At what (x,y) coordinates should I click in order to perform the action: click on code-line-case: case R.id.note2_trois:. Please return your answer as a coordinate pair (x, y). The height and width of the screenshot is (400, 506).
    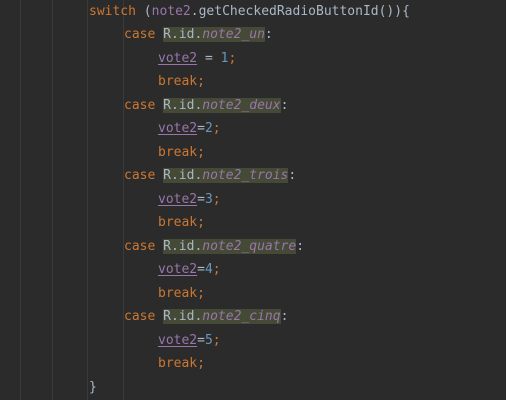
    Looking at the image, I should click on (210, 175).